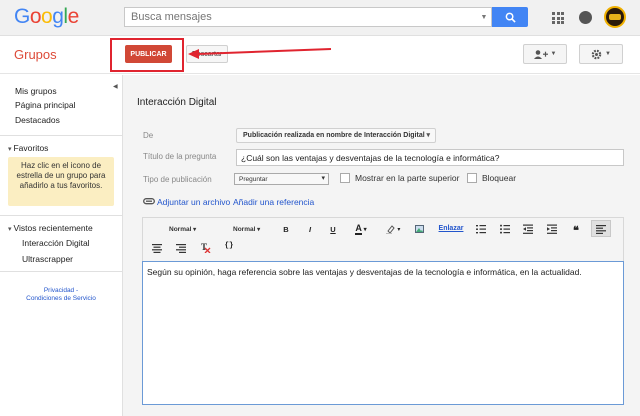 This screenshot has width=640, height=416. What do you see at coordinates (35, 54) in the screenshot?
I see `app-name: Grupos` at bounding box center [35, 54].